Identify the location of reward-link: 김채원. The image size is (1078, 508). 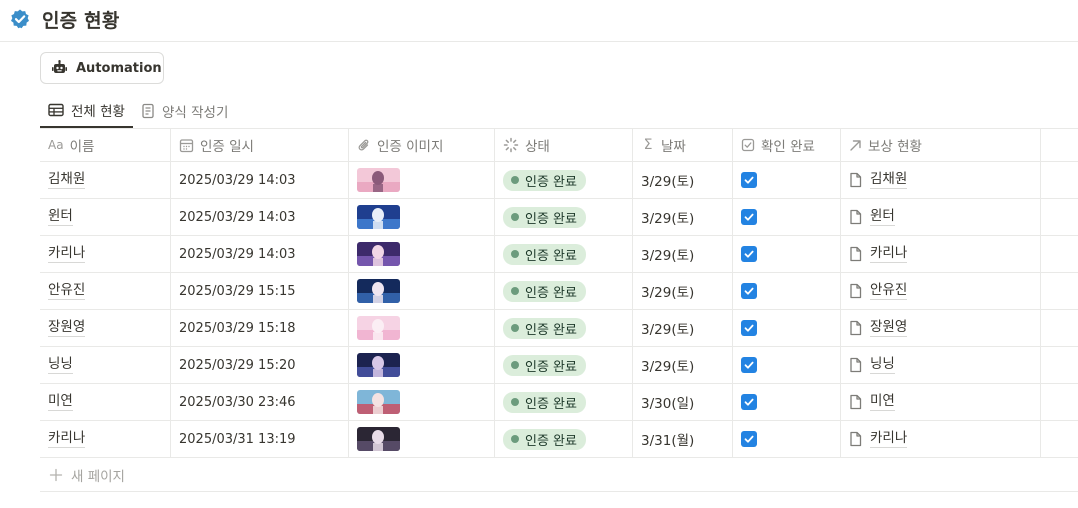
(889, 180).